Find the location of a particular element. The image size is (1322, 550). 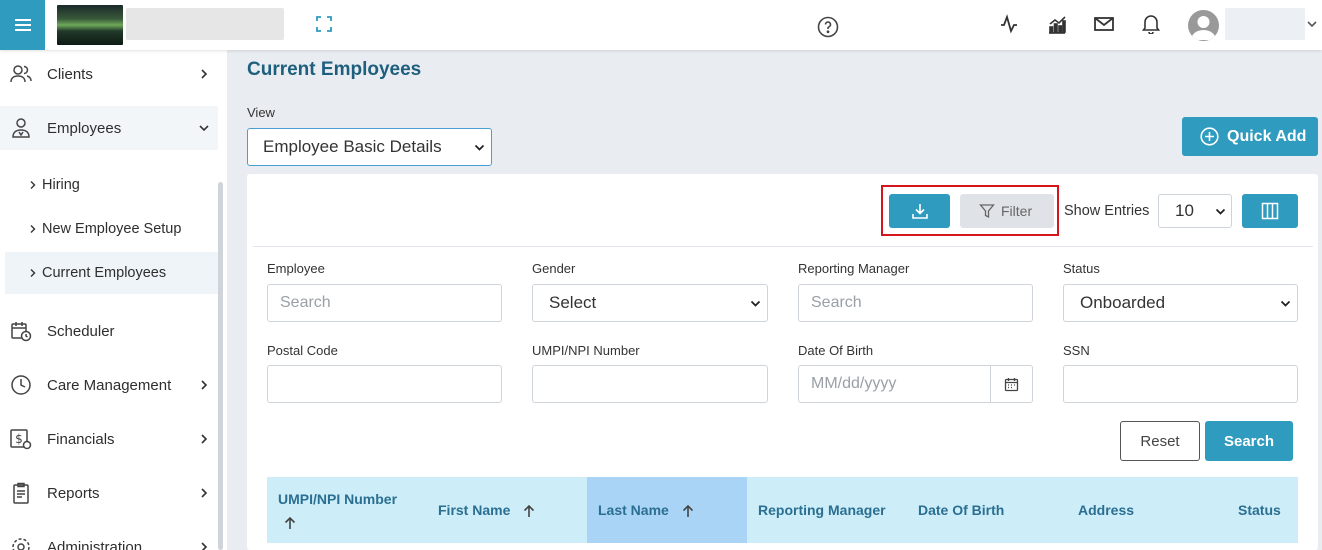

employee-search-placeholder: Search is located at coordinates (305, 302).